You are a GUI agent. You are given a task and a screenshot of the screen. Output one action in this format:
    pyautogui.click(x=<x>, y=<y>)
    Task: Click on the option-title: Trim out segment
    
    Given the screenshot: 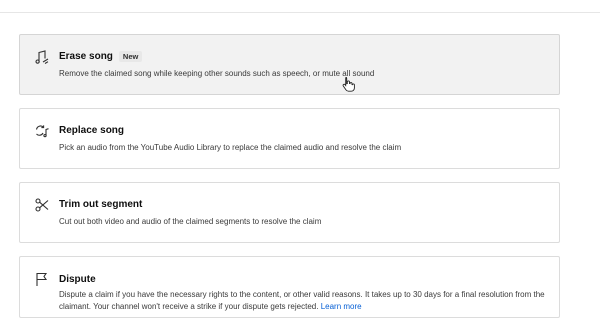 What is the action you would take?
    pyautogui.click(x=101, y=204)
    